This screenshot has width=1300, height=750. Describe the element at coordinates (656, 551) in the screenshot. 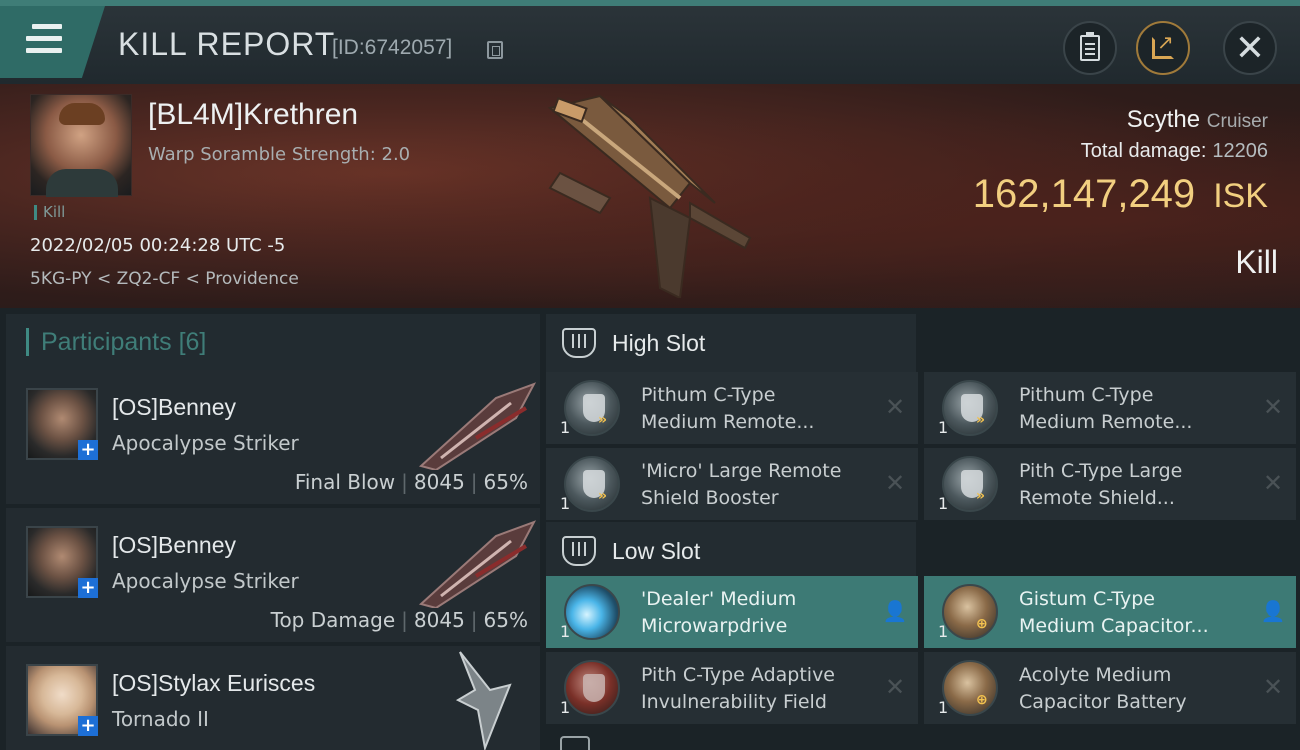

I see `low-slot-label: Low Slot` at that location.